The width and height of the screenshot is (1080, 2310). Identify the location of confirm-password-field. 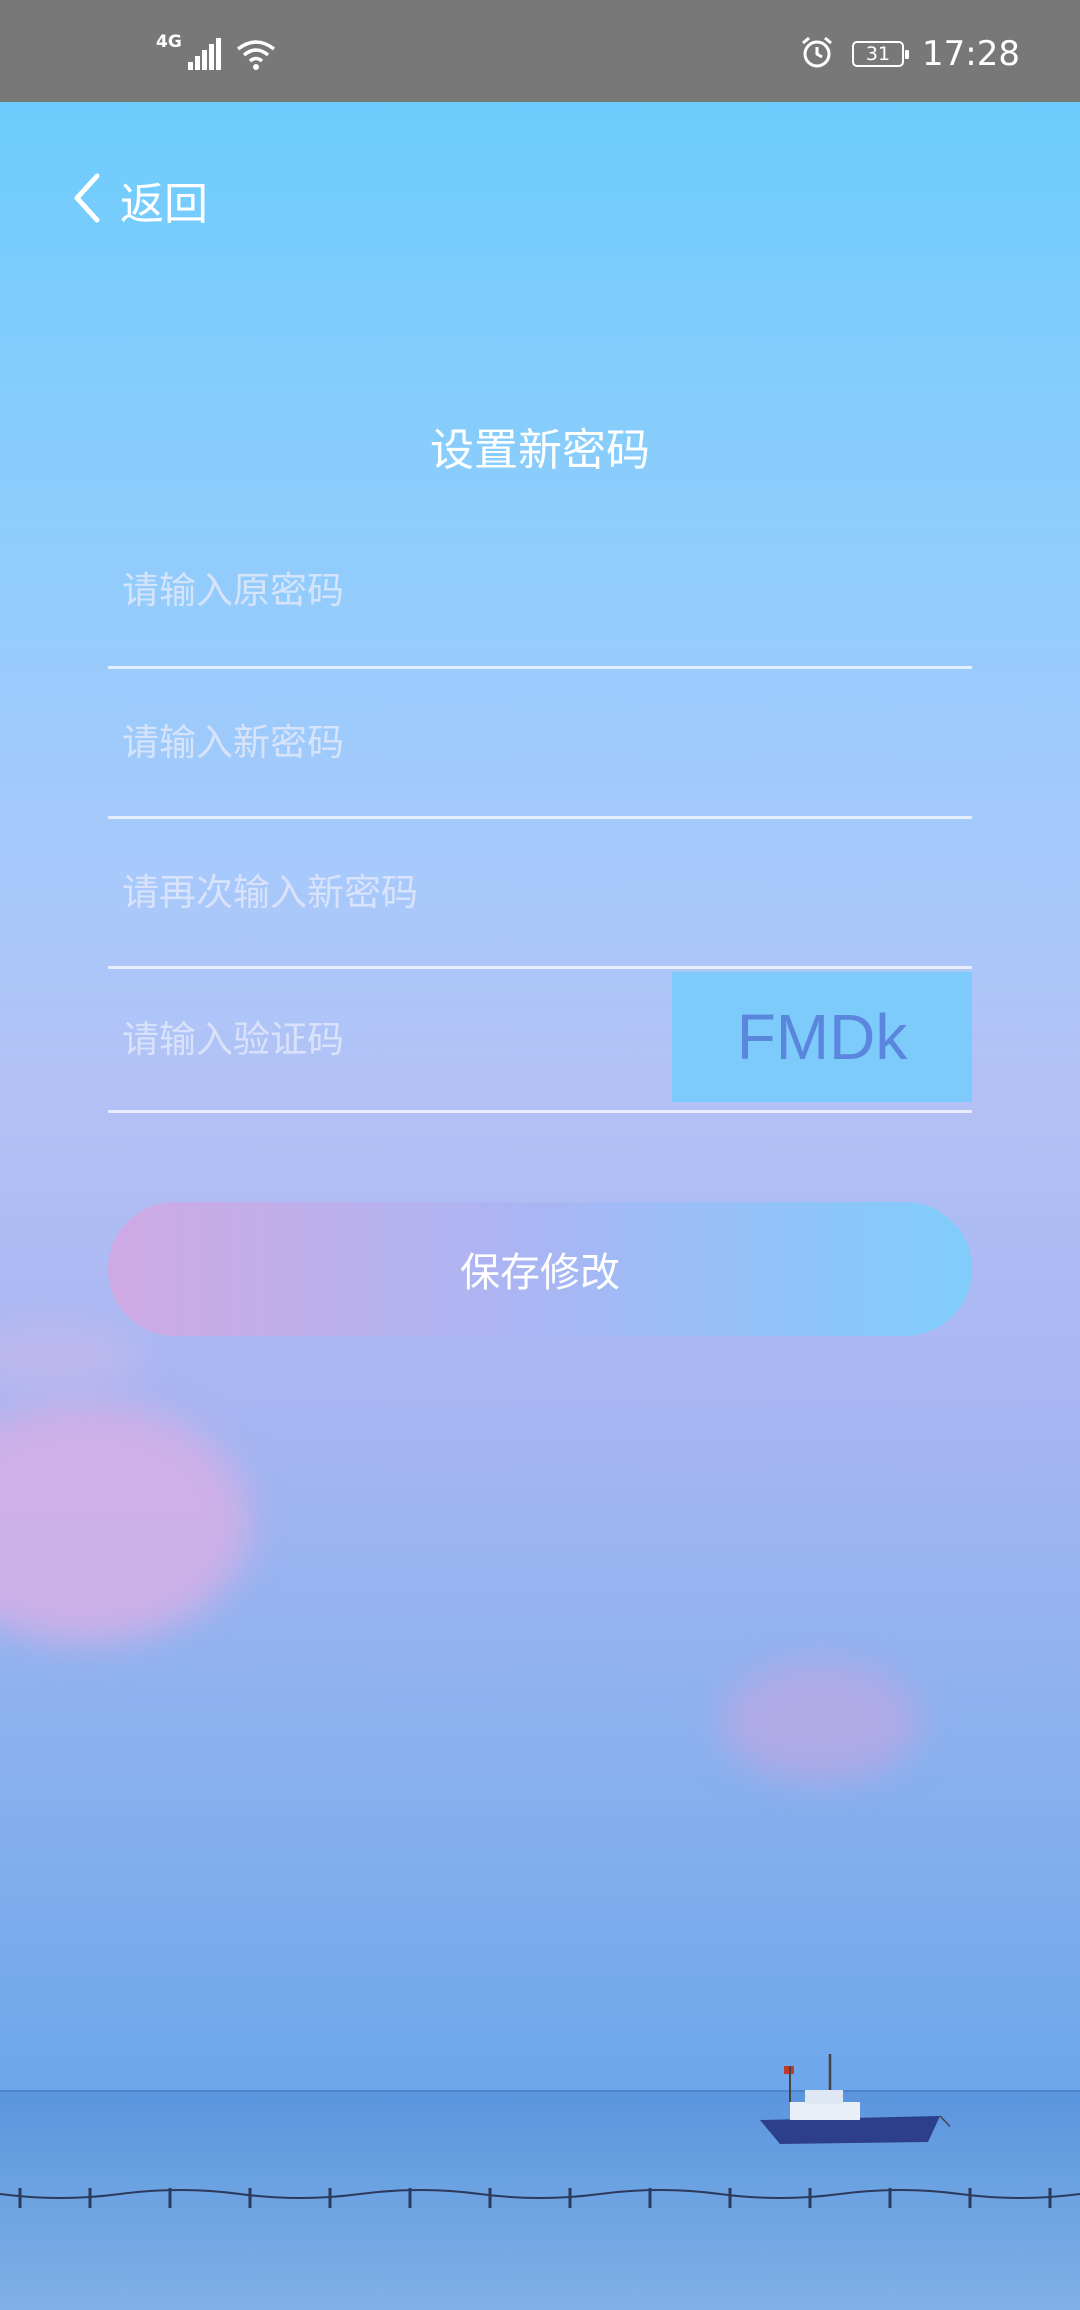
(540, 892).